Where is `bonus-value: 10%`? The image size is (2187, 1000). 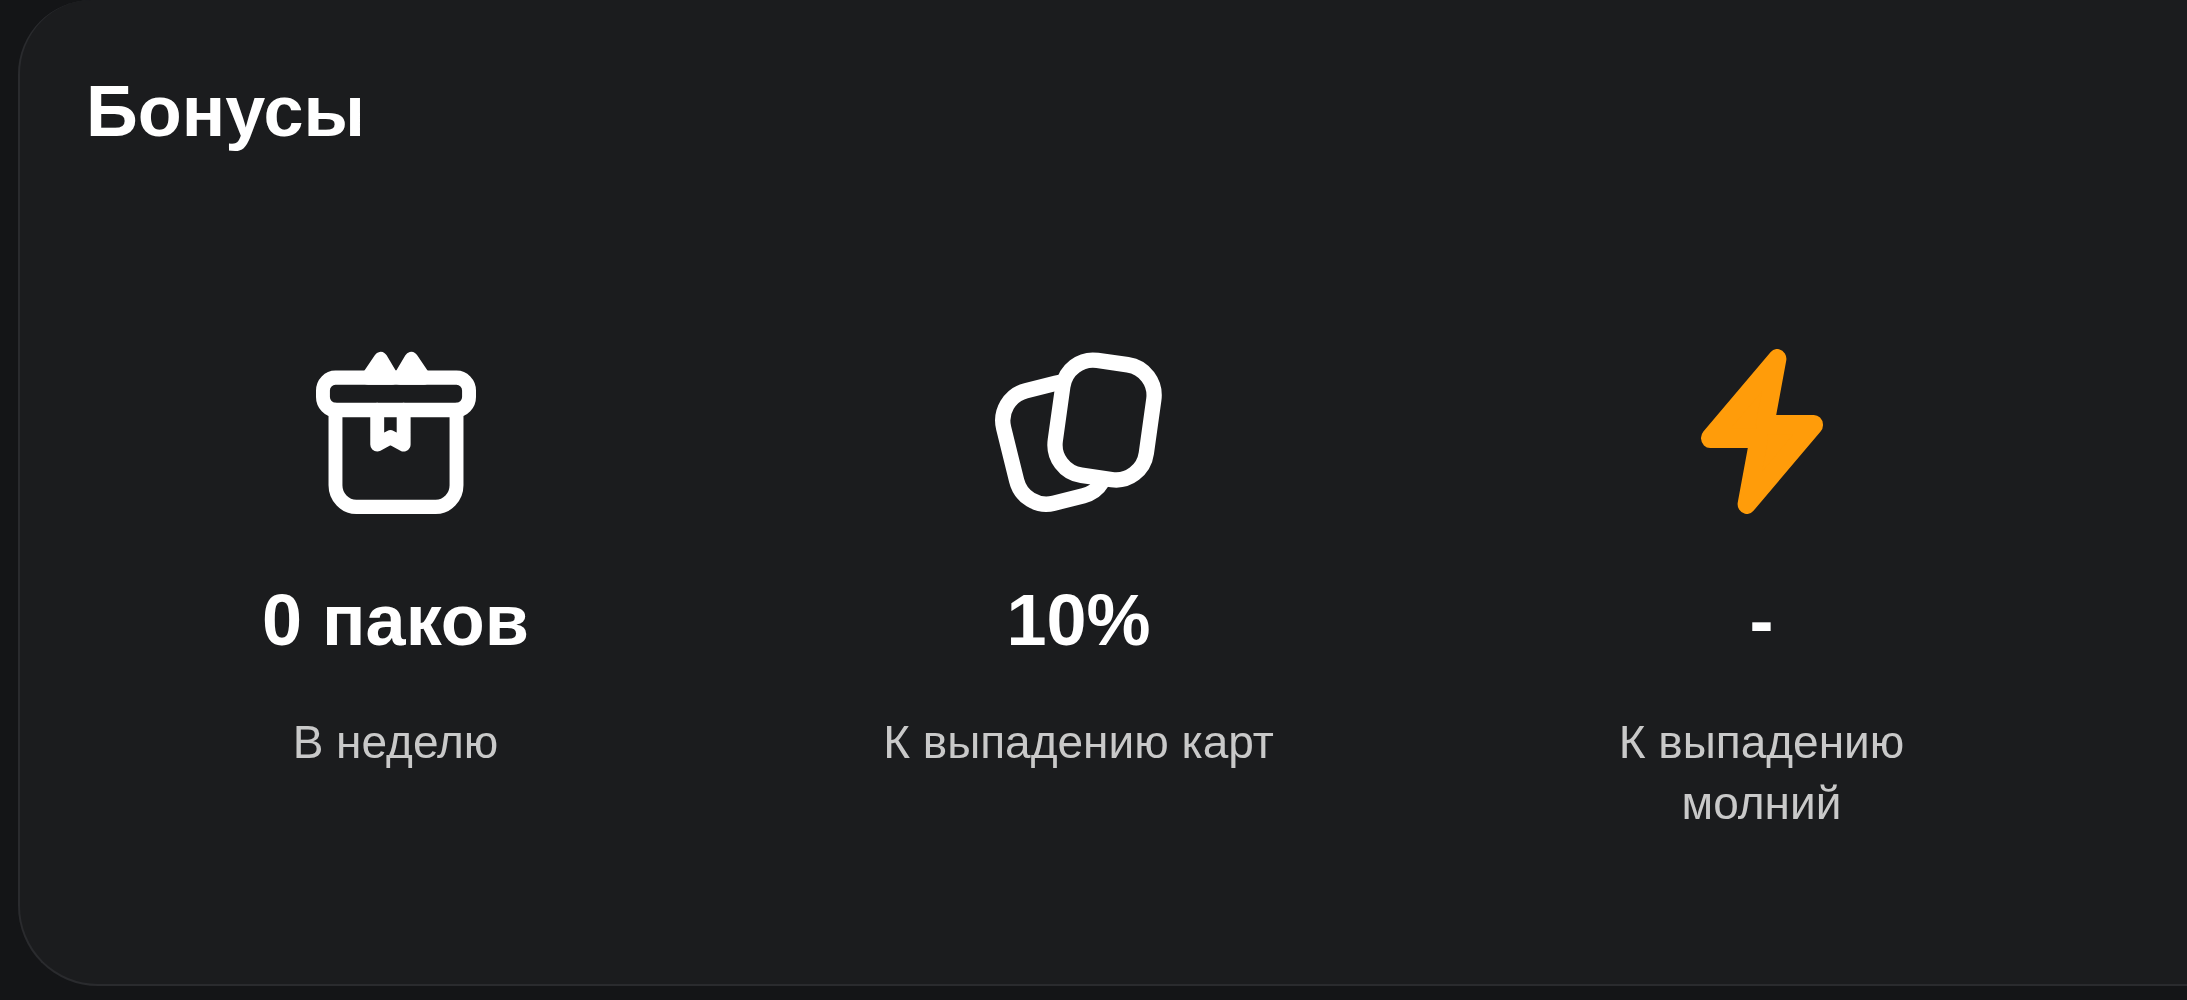
bonus-value: 10% is located at coordinates (1078, 620).